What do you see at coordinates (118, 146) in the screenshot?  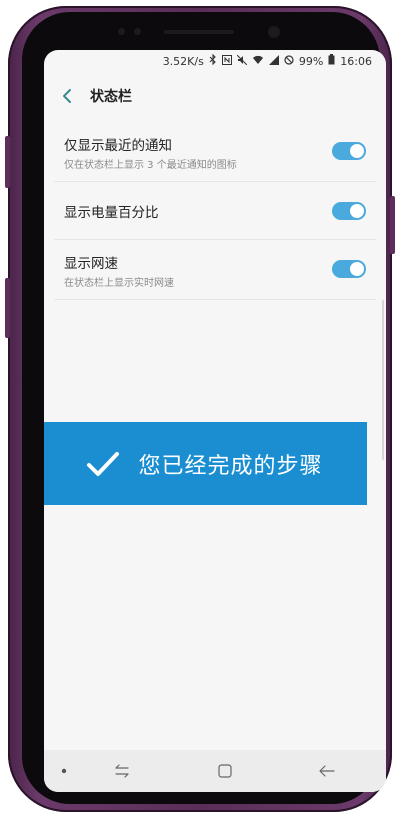 I see `setting-title: 仅显示最近的通知` at bounding box center [118, 146].